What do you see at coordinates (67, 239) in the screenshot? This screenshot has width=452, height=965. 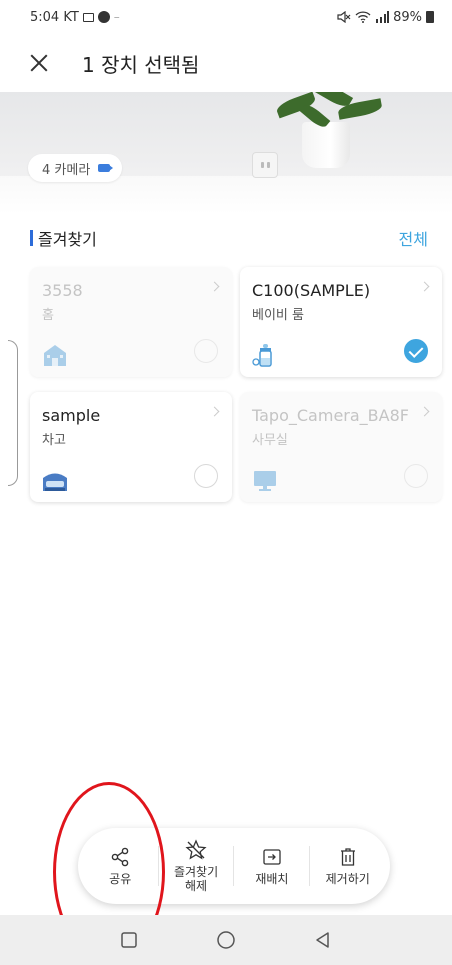 I see `favorites-label: 즐겨찾기` at bounding box center [67, 239].